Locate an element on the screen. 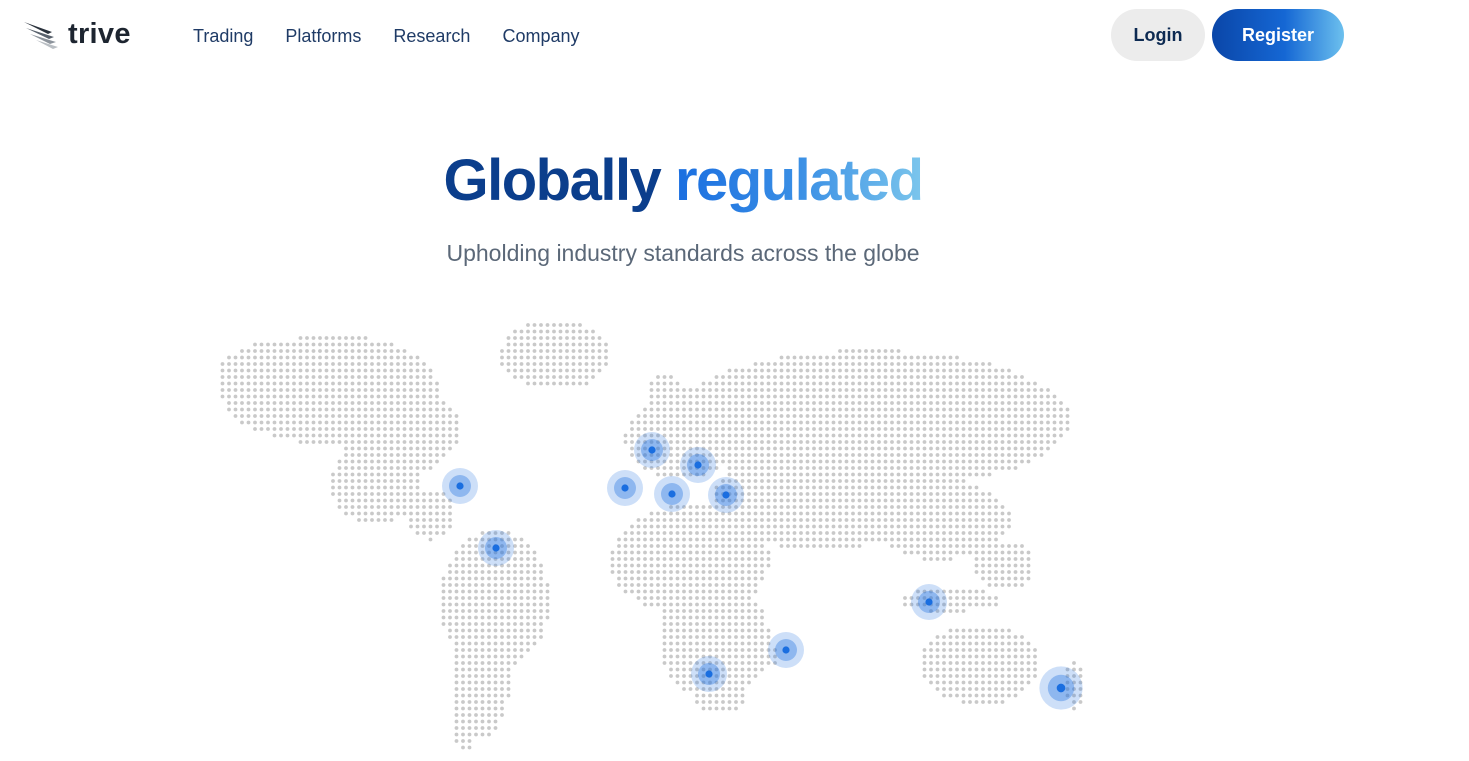 This screenshot has width=1469, height=761. register-button: Register is located at coordinates (1278, 35).